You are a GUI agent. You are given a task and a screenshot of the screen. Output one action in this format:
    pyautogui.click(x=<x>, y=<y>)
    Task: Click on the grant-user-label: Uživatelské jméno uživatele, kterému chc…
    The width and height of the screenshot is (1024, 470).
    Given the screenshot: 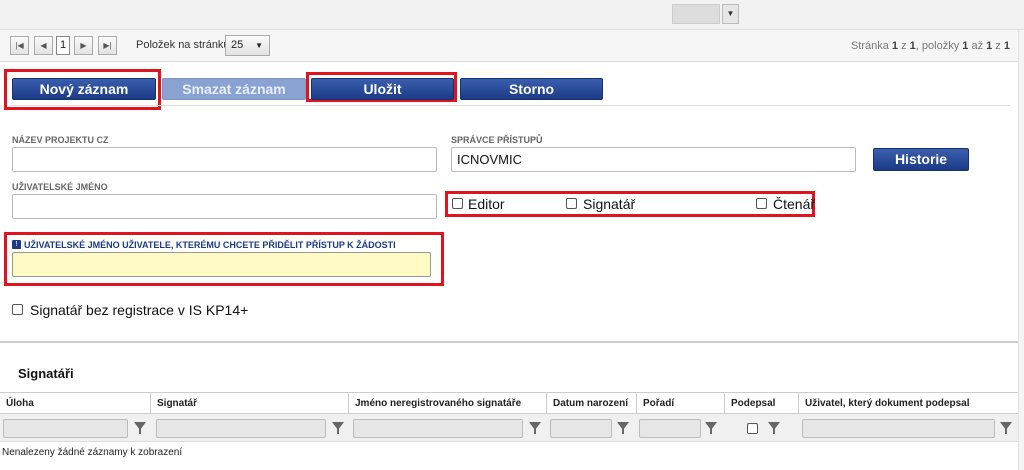 What is the action you would take?
    pyautogui.click(x=210, y=245)
    